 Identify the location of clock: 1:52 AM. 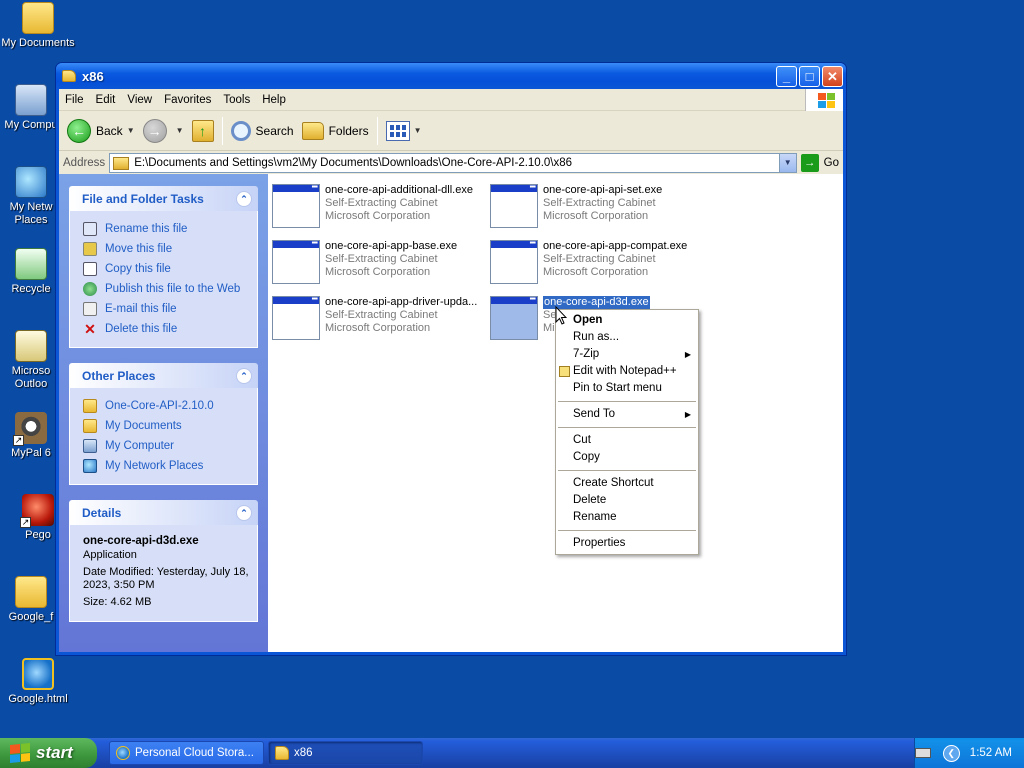
(991, 753).